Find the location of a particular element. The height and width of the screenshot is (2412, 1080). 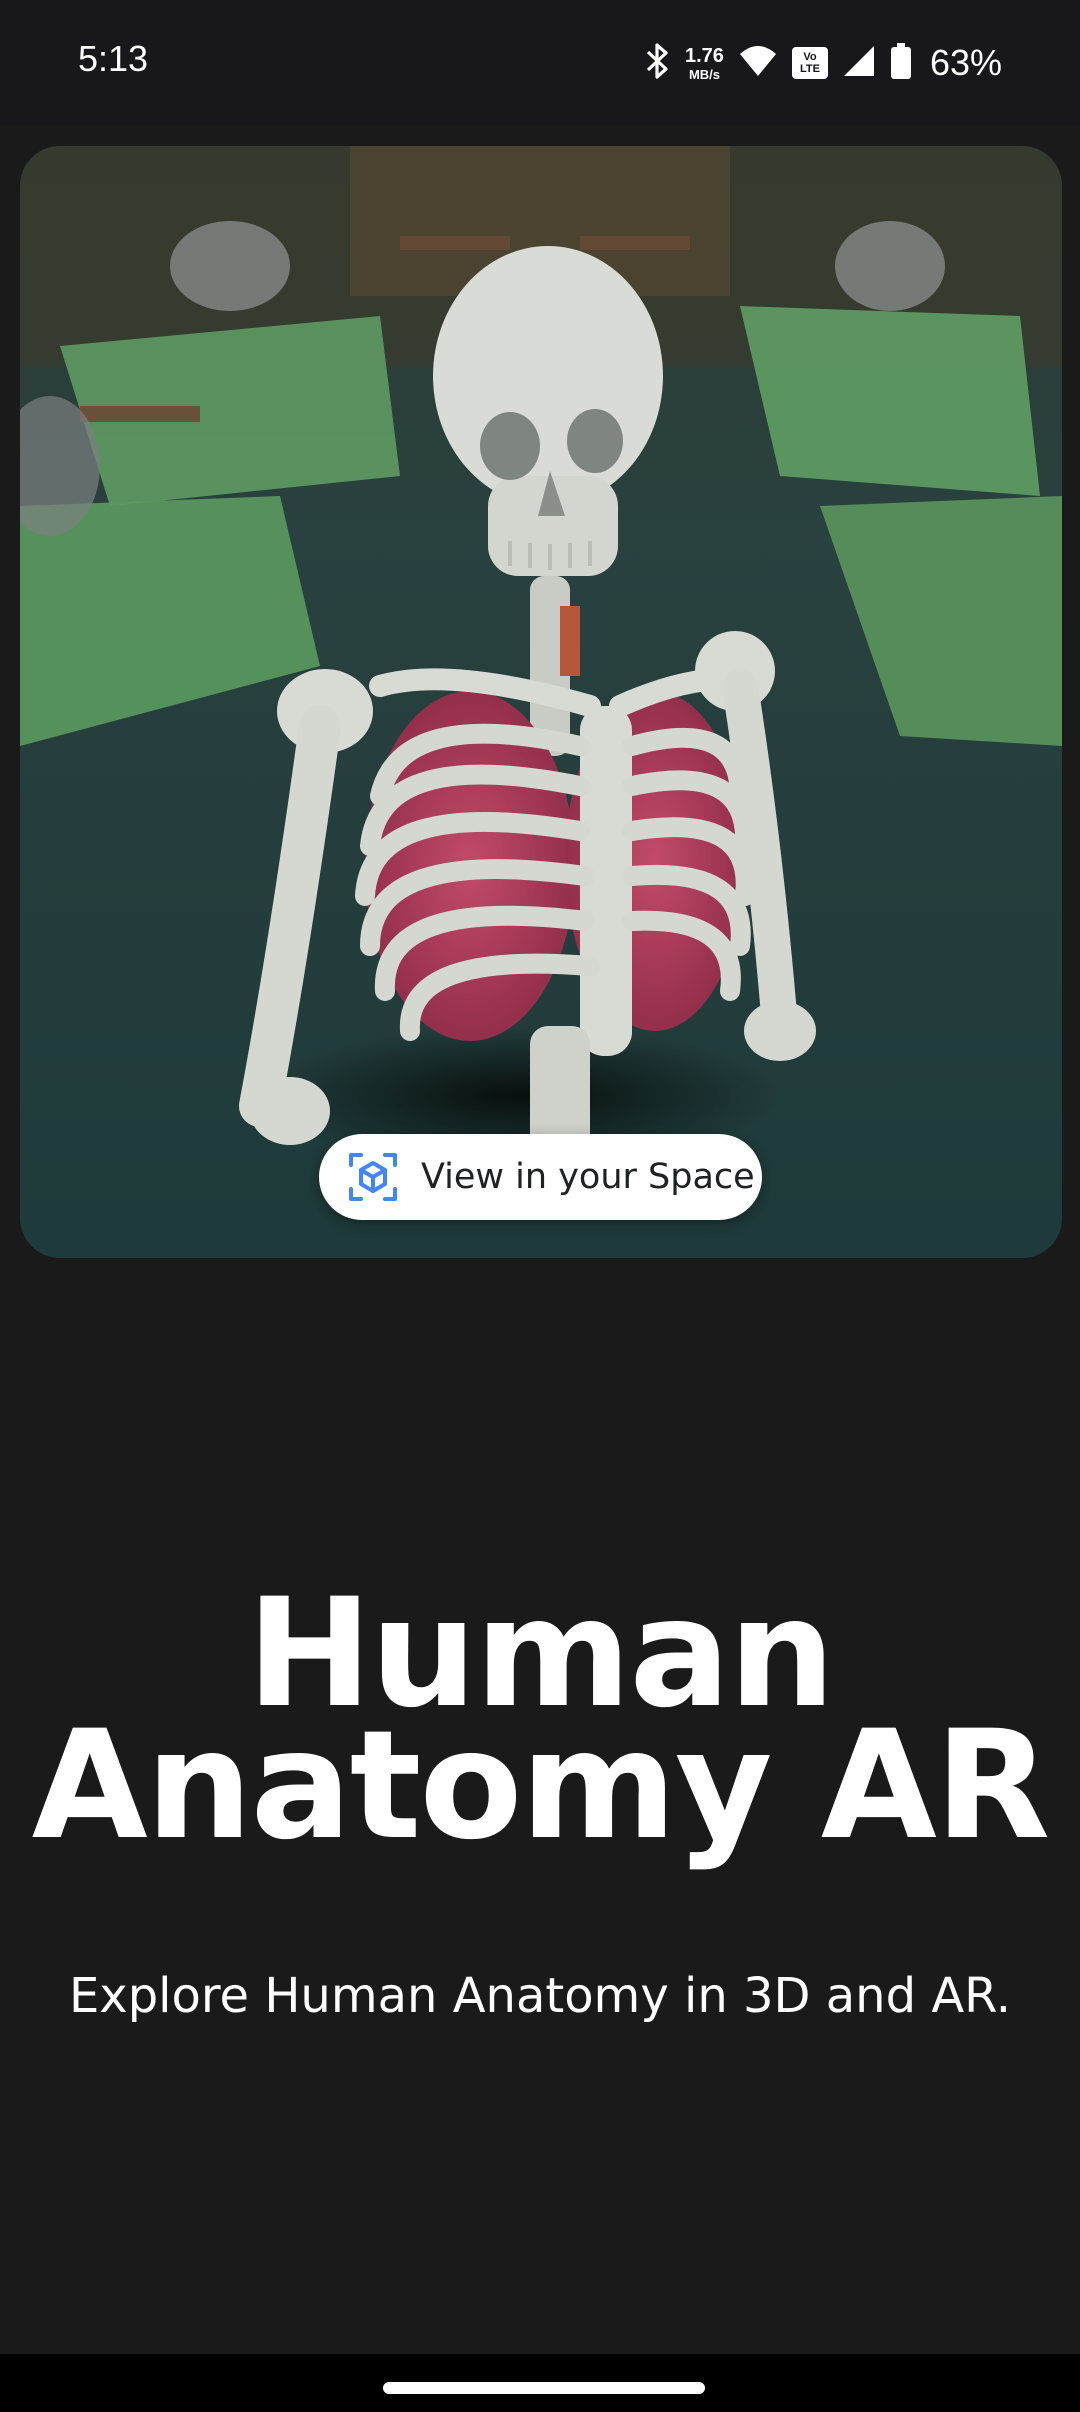

app-title: Human Anatomy AR is located at coordinates (540, 1726).